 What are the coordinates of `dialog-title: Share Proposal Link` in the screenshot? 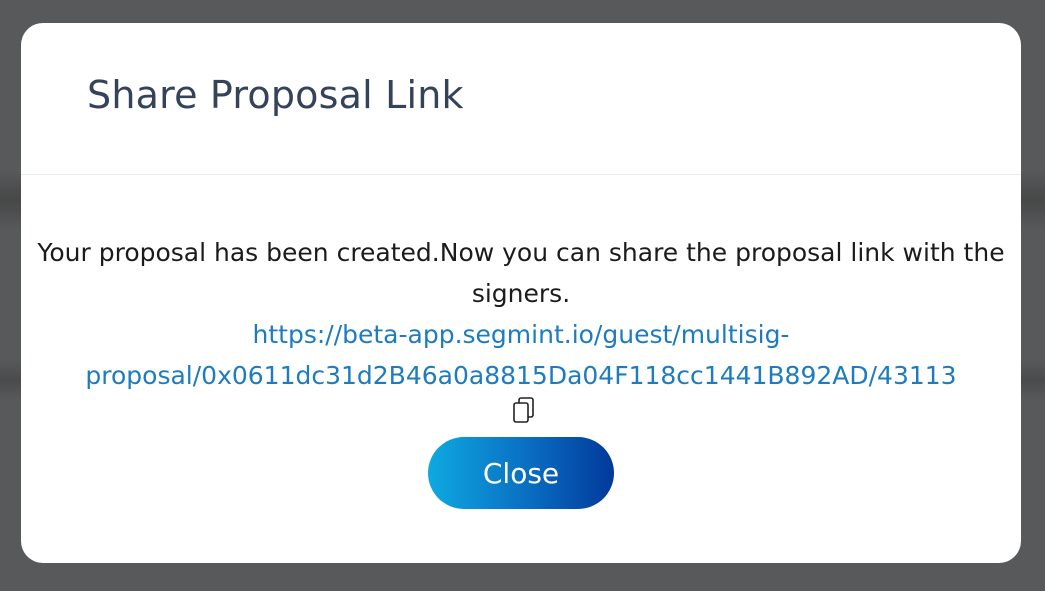 It's located at (275, 95).